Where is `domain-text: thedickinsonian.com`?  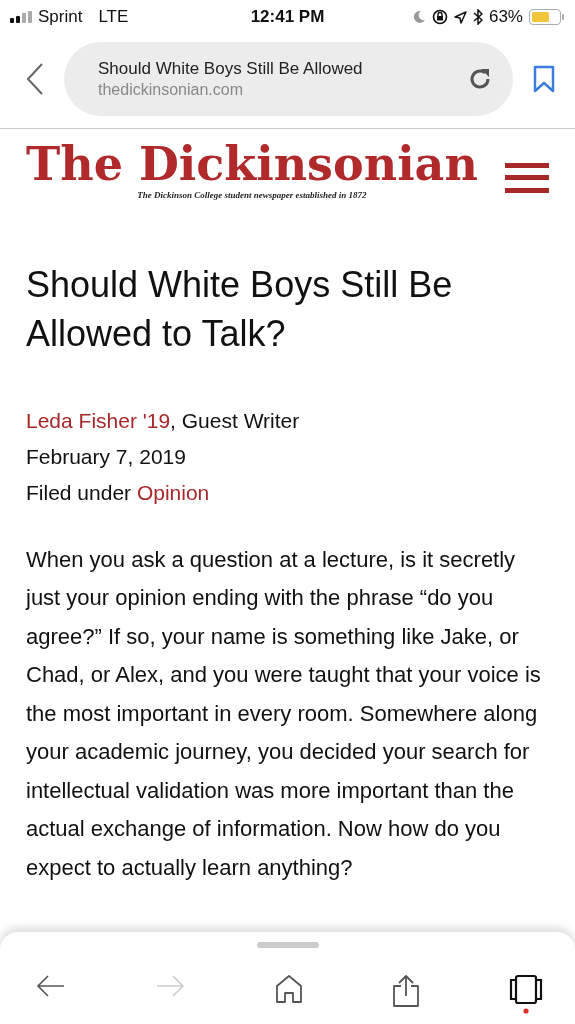
domain-text: thedickinsonian.com is located at coordinates (171, 90).